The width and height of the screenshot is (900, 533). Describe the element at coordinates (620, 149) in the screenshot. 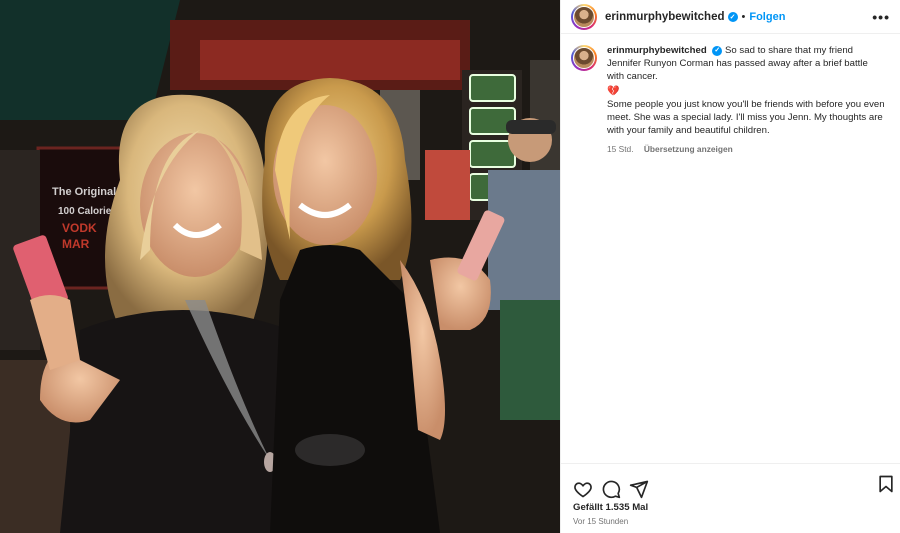

I see `caption-age: 15 Std.` at that location.